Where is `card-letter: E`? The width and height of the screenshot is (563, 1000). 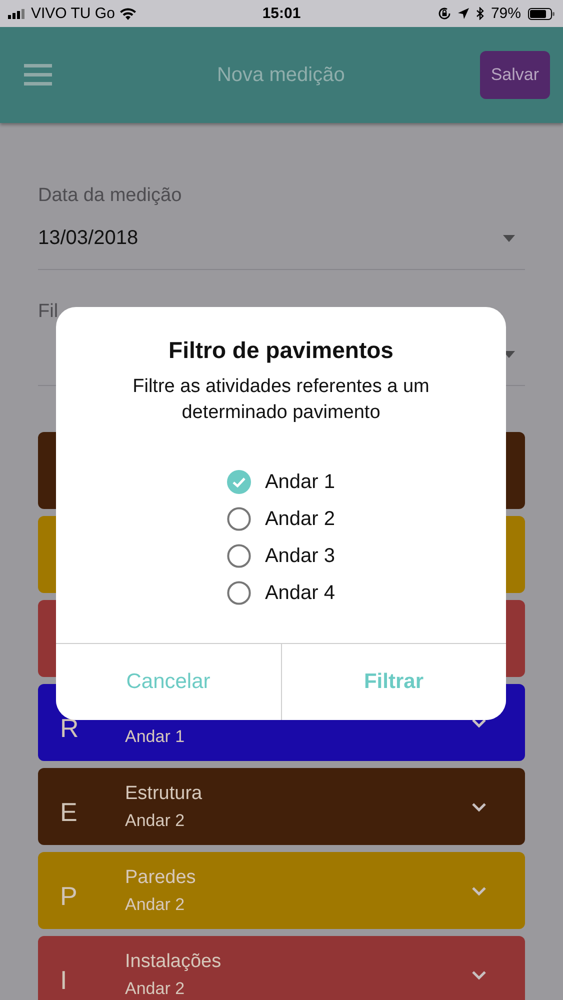 card-letter: E is located at coordinates (69, 812).